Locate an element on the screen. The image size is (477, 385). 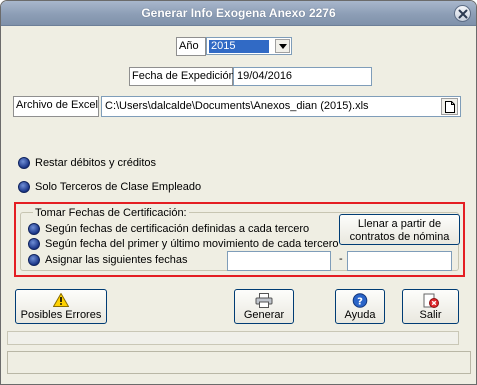
restar-option-label: Restar débitos y créditos is located at coordinates (96, 163).